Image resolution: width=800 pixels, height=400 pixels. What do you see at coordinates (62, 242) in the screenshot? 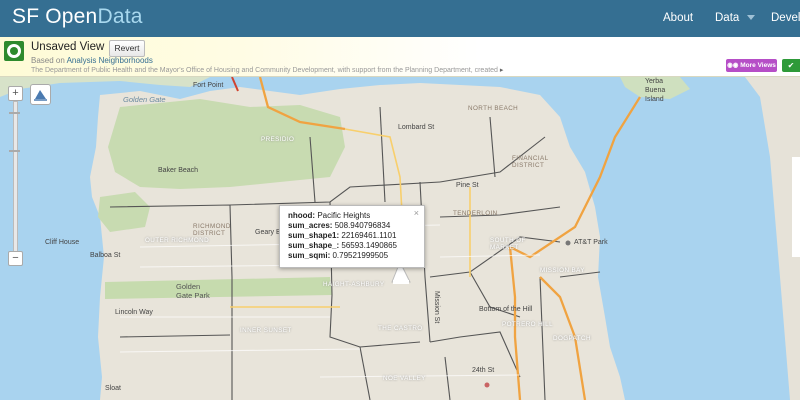
I see `label-cliff-house: Cliff House` at bounding box center [62, 242].